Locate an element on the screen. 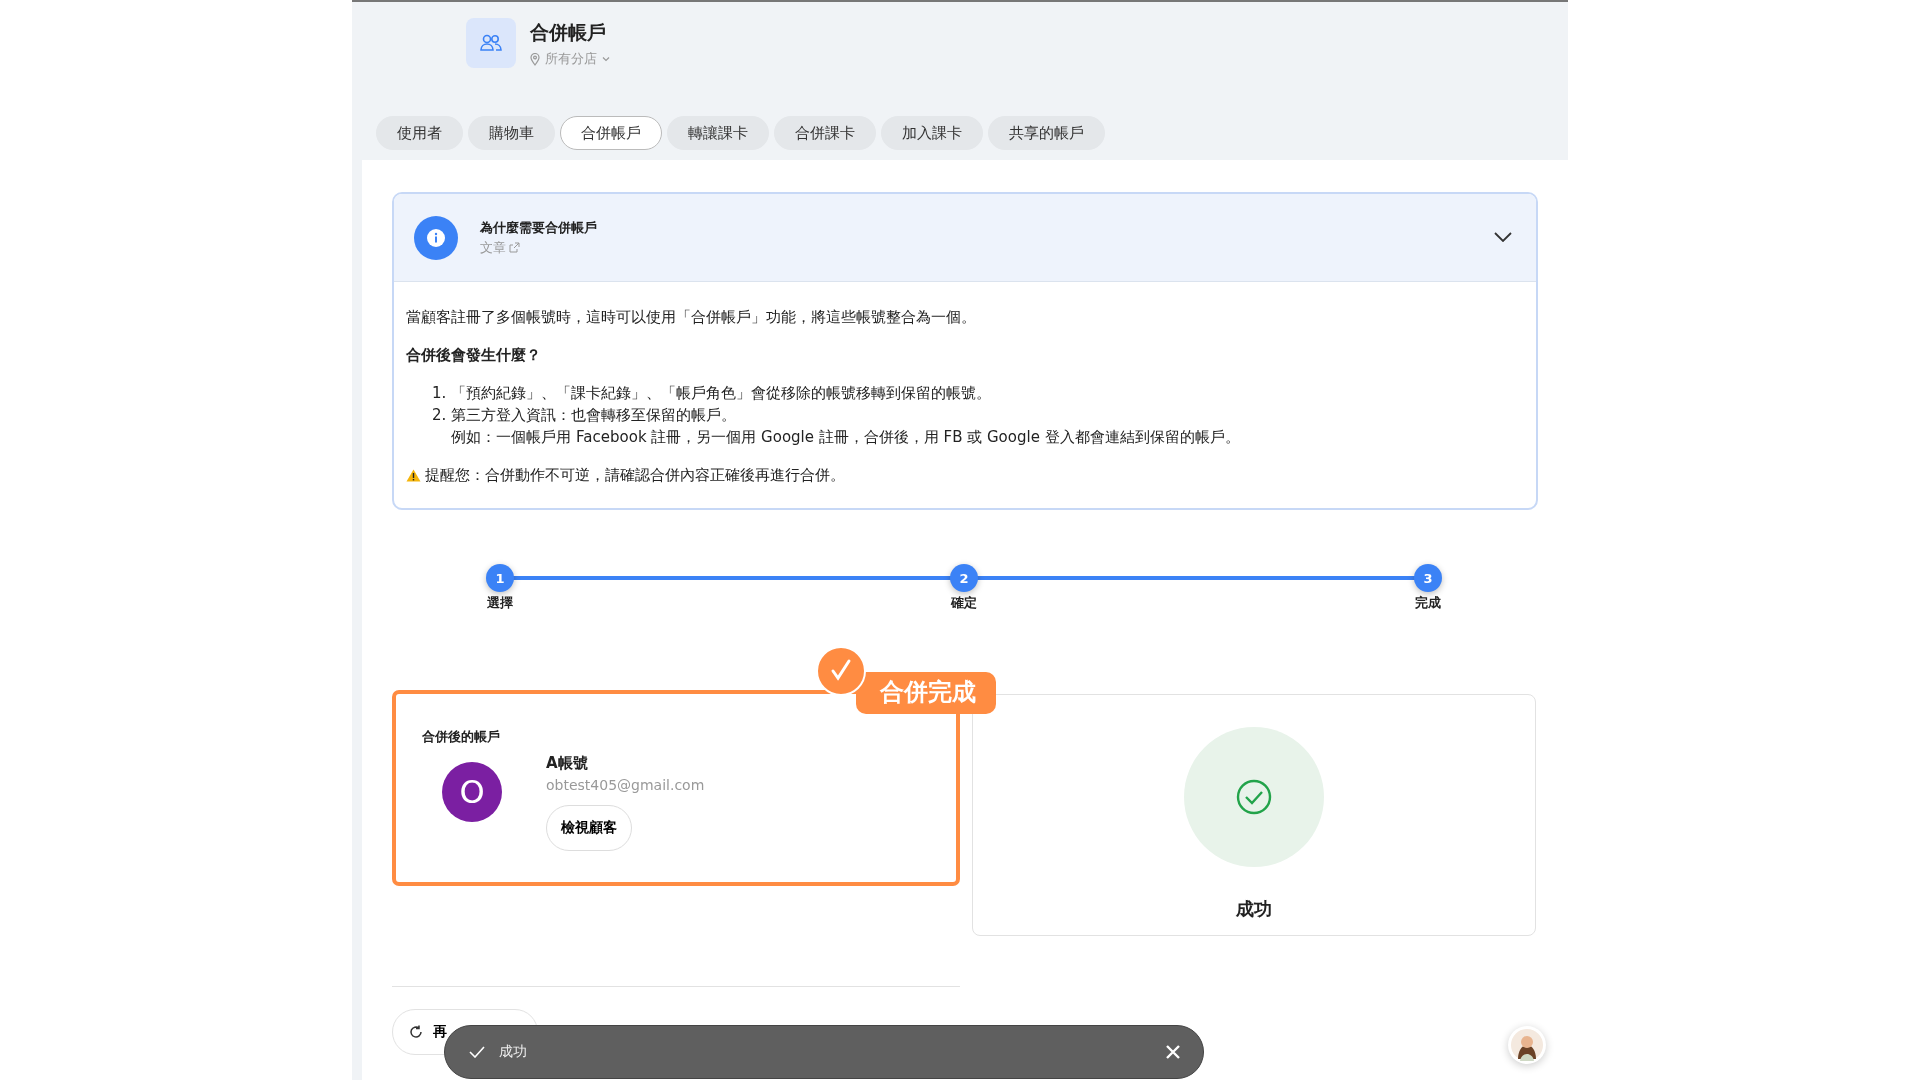 The width and height of the screenshot is (1920, 1080). section-heading: 合併後會發生什麼？ is located at coordinates (474, 355).